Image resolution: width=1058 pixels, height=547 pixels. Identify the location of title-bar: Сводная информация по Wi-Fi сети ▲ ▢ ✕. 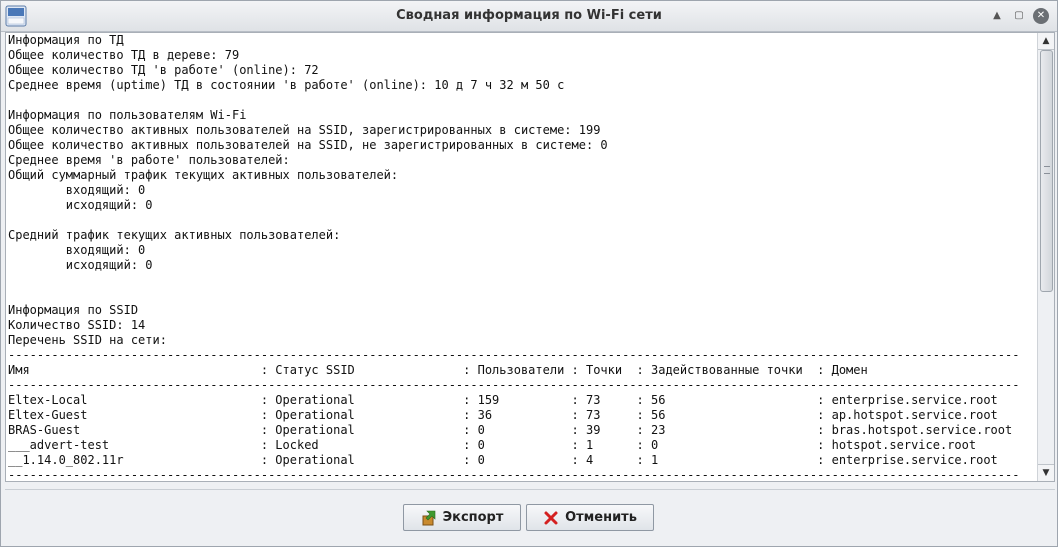
(529, 16).